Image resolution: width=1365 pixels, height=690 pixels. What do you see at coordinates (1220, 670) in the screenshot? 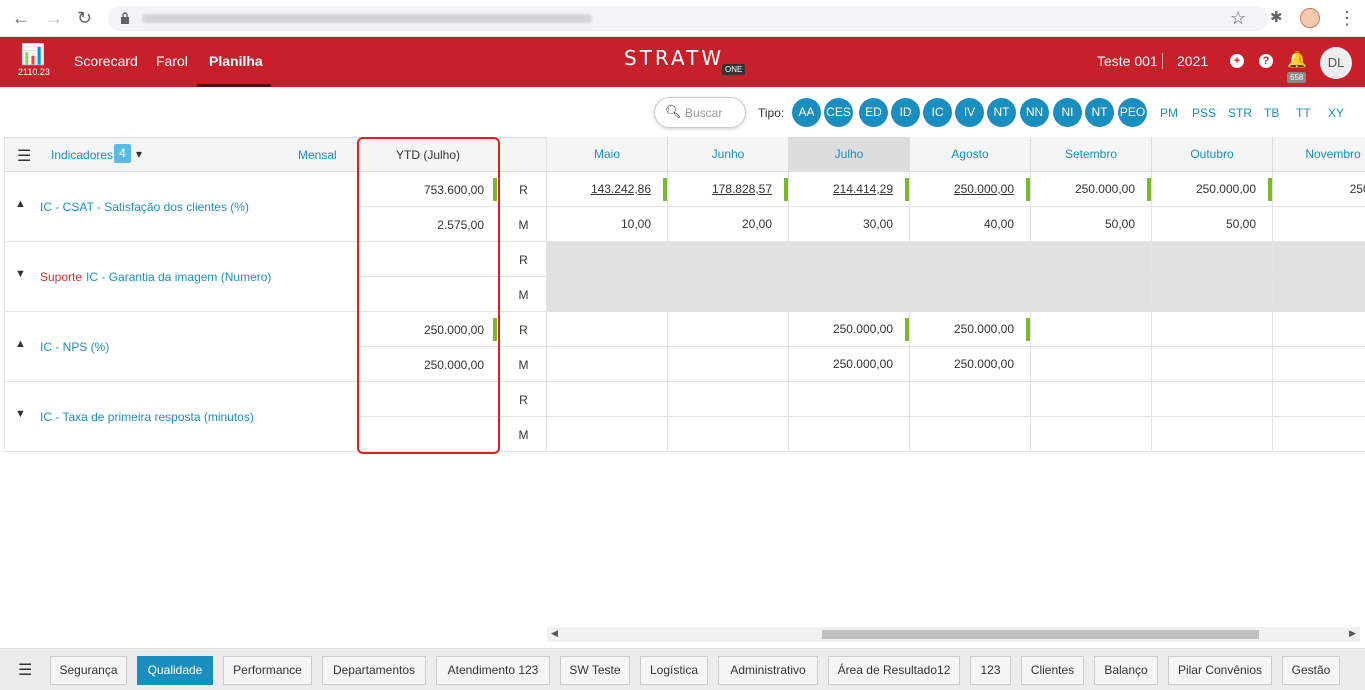
I see `tab-12: Pilar Convênios` at bounding box center [1220, 670].